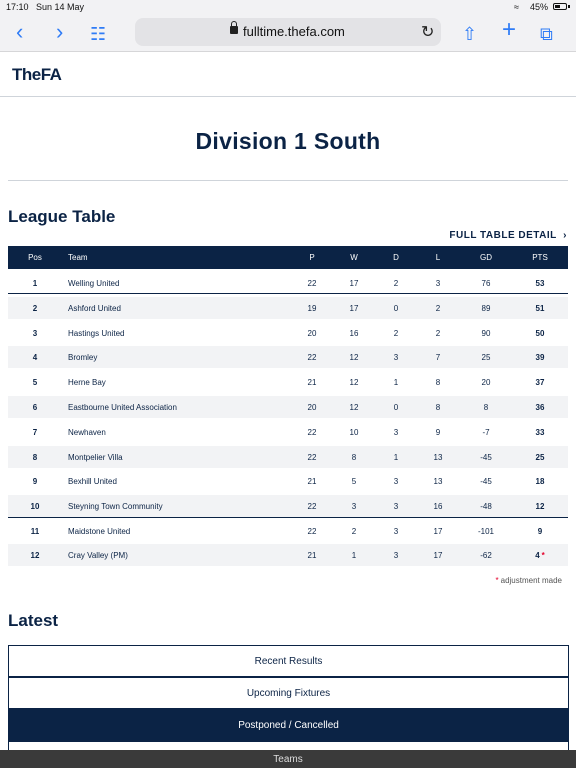 This screenshot has height=768, width=576. Describe the element at coordinates (540, 382) in the screenshot. I see `row-points: 37` at that location.